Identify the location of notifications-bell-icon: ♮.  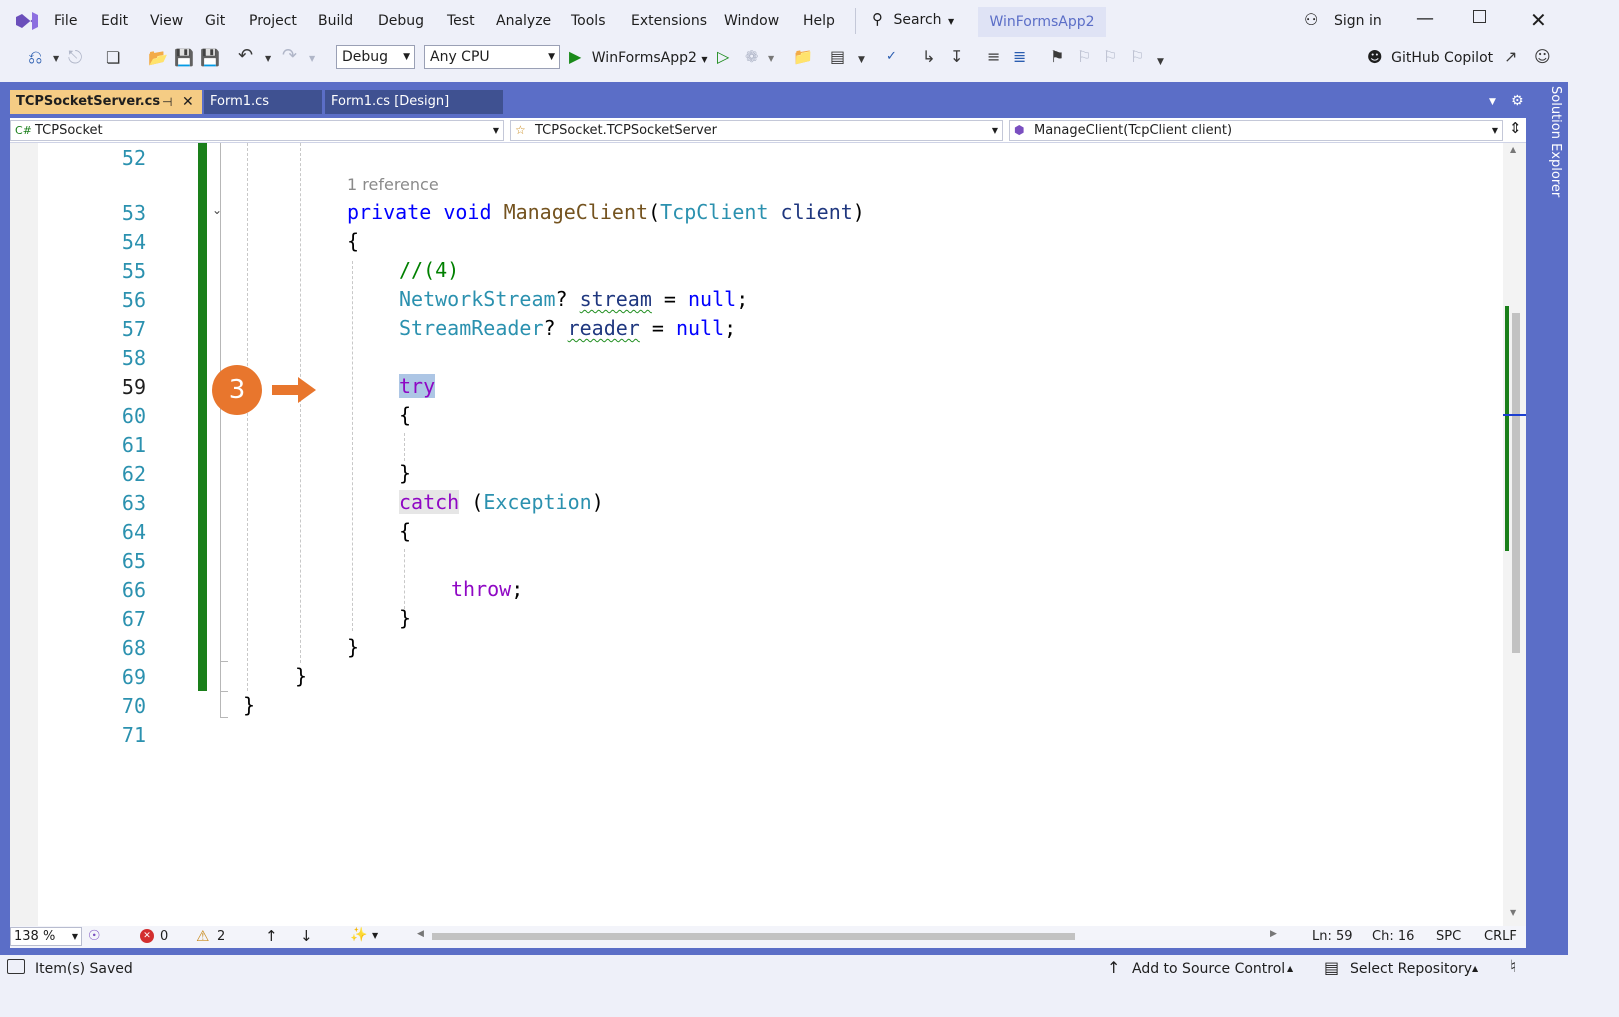
(1513, 967).